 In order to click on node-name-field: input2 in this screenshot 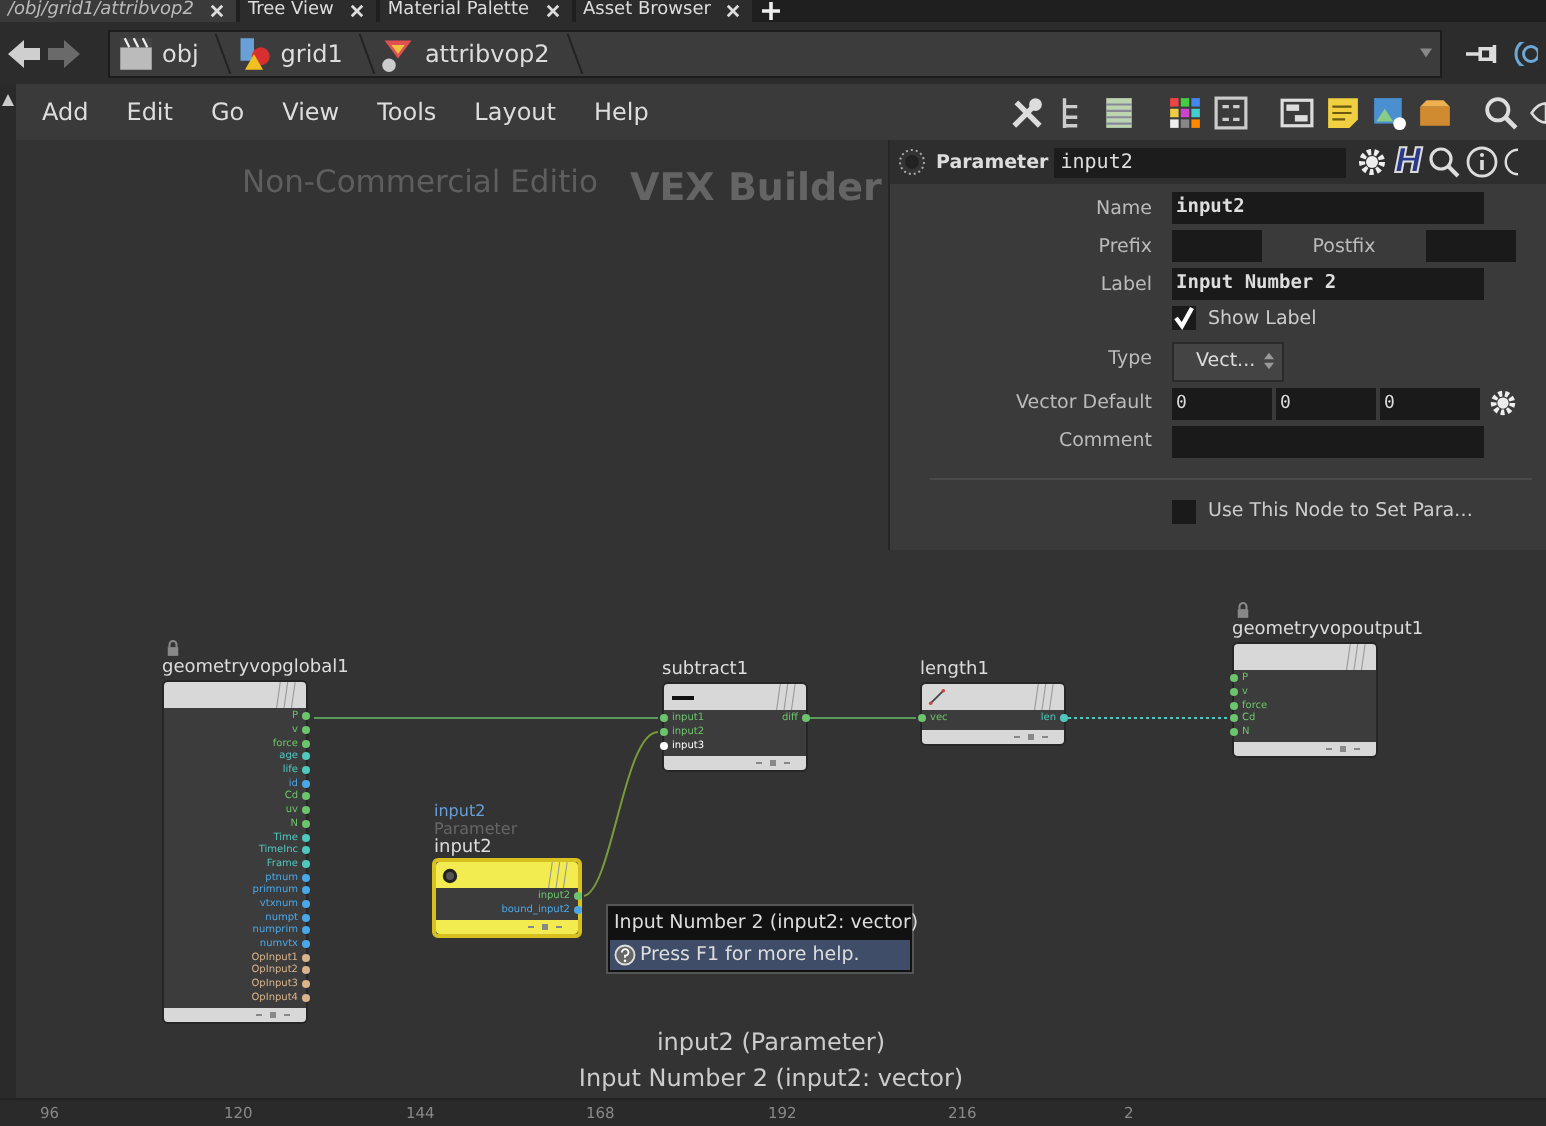, I will do `click(1200, 162)`.